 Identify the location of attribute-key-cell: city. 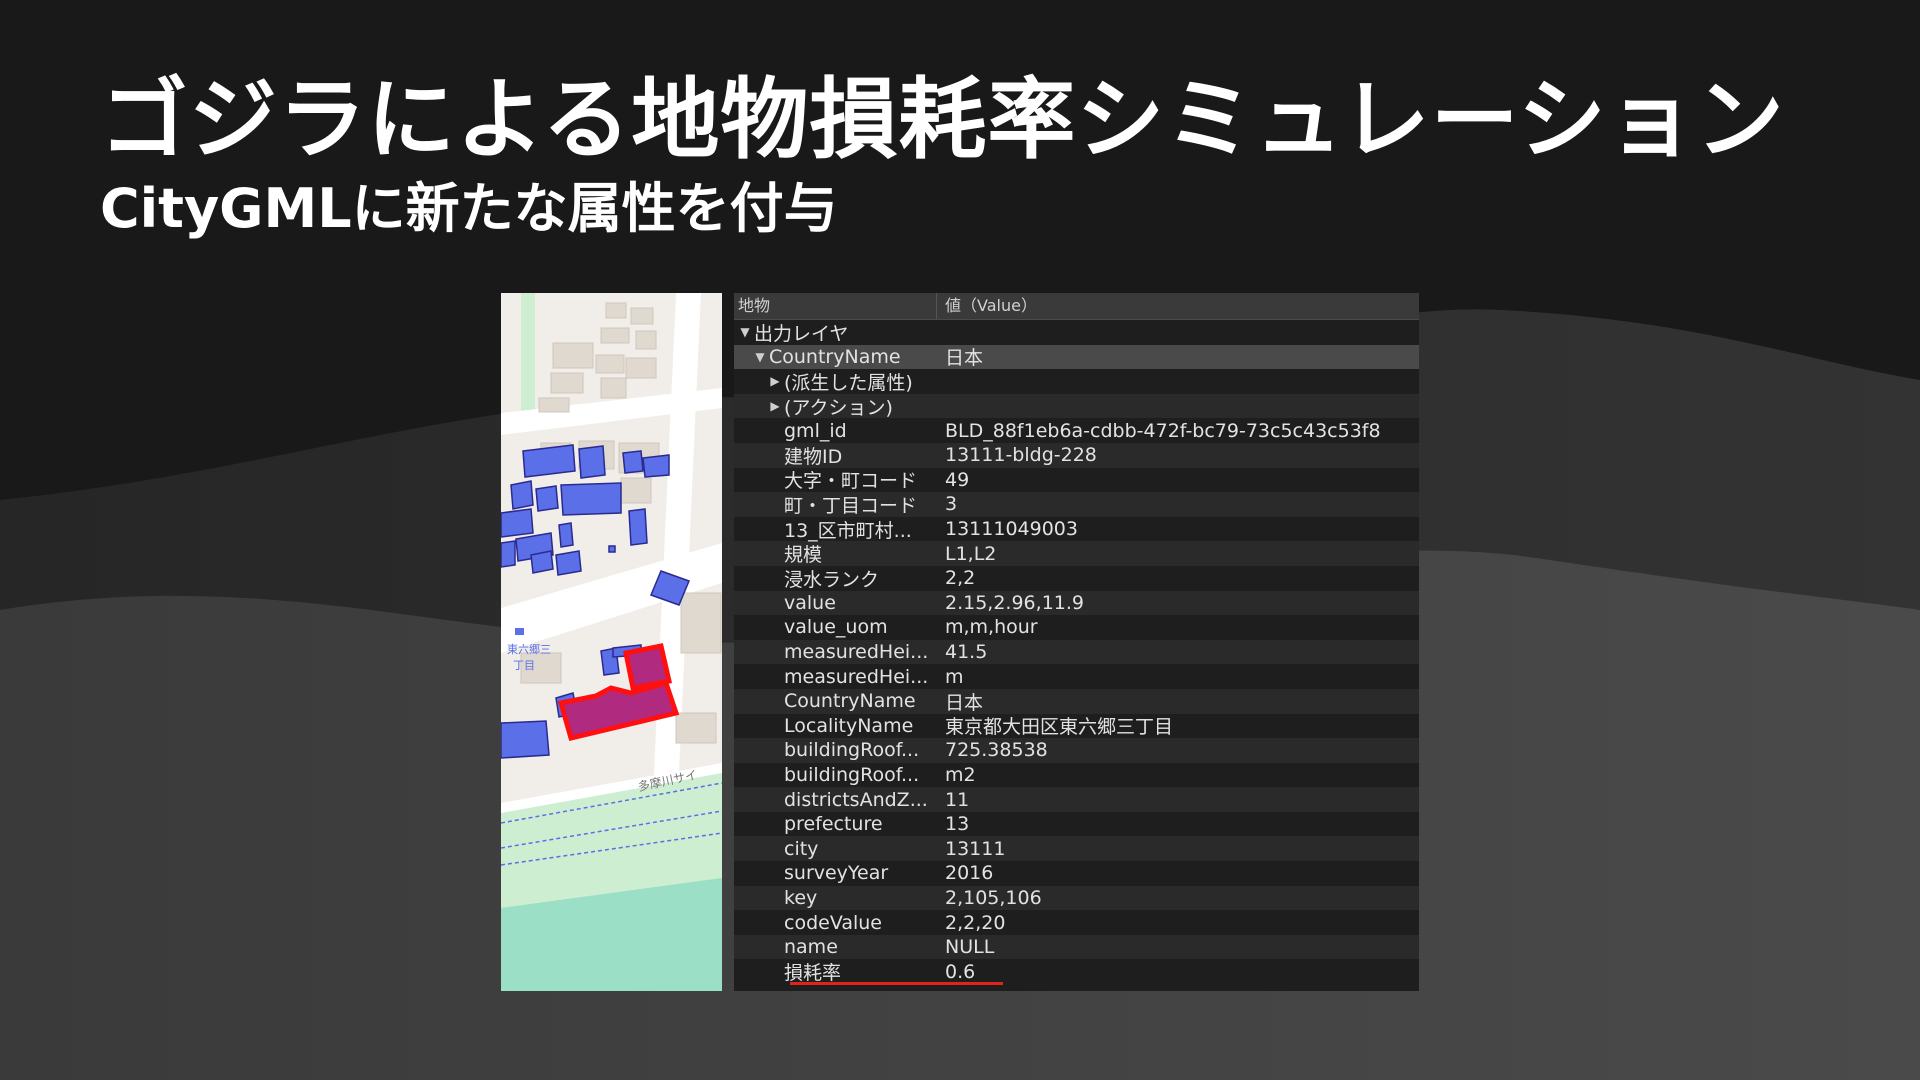
(835, 849).